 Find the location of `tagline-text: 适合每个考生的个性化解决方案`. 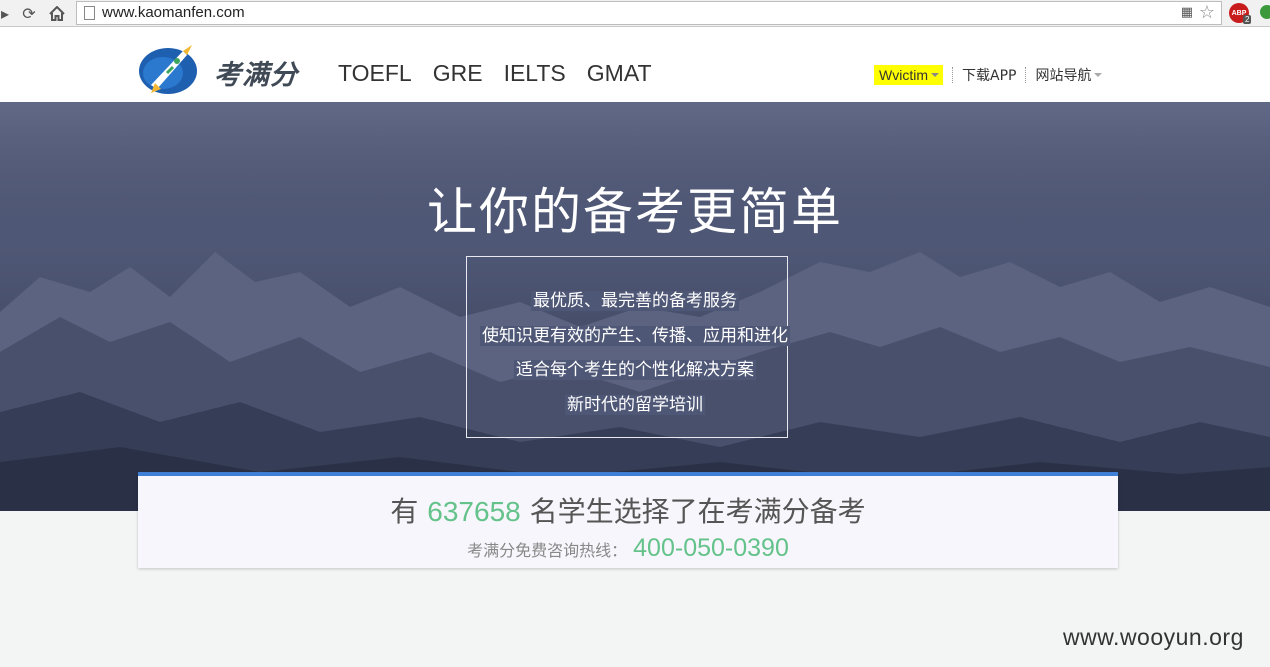

tagline-text: 适合每个考生的个性化解决方案 is located at coordinates (635, 370).